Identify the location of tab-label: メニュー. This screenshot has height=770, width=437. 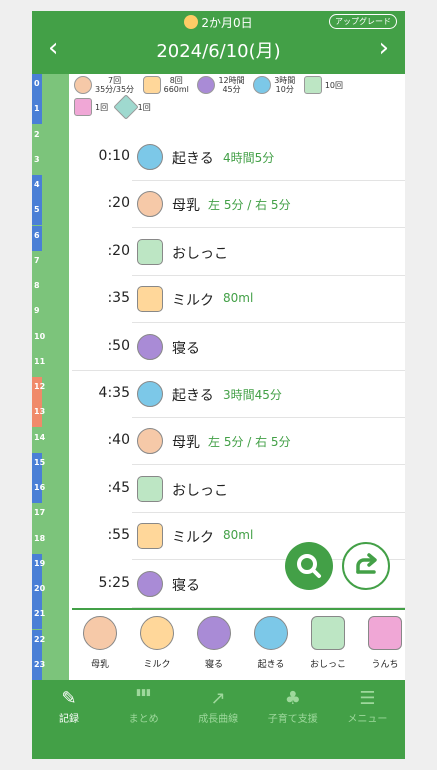
(367, 719).